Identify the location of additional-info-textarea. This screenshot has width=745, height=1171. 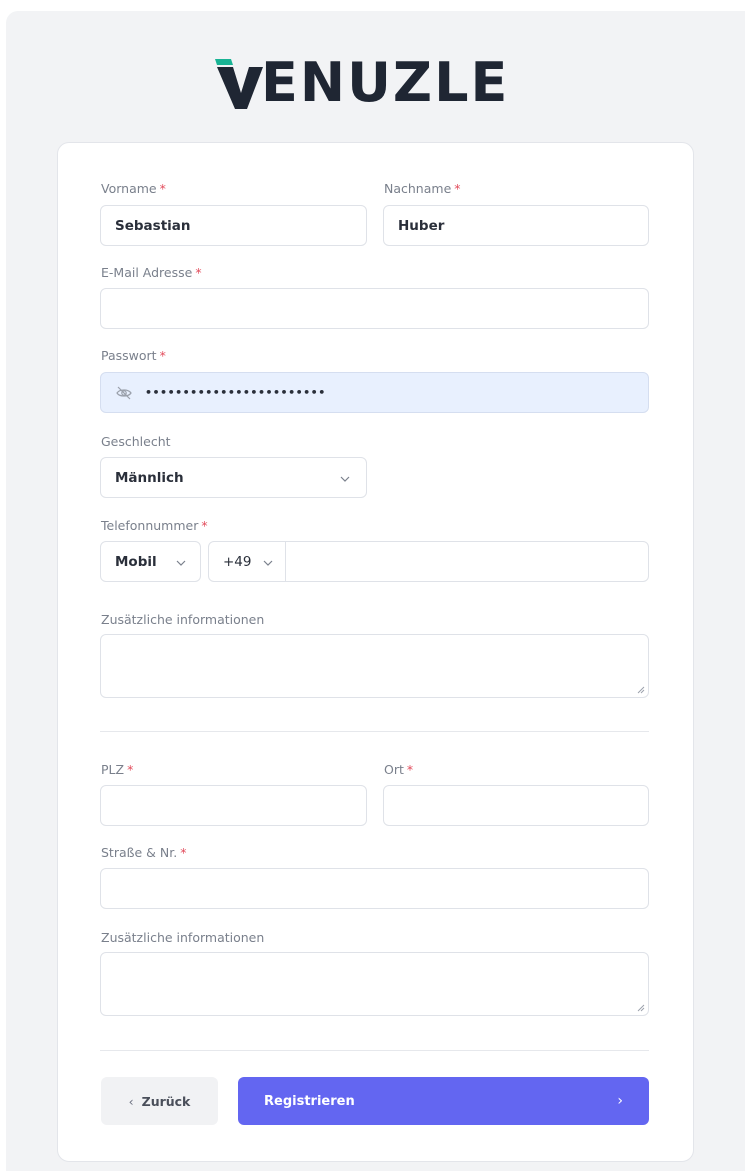
(374, 666).